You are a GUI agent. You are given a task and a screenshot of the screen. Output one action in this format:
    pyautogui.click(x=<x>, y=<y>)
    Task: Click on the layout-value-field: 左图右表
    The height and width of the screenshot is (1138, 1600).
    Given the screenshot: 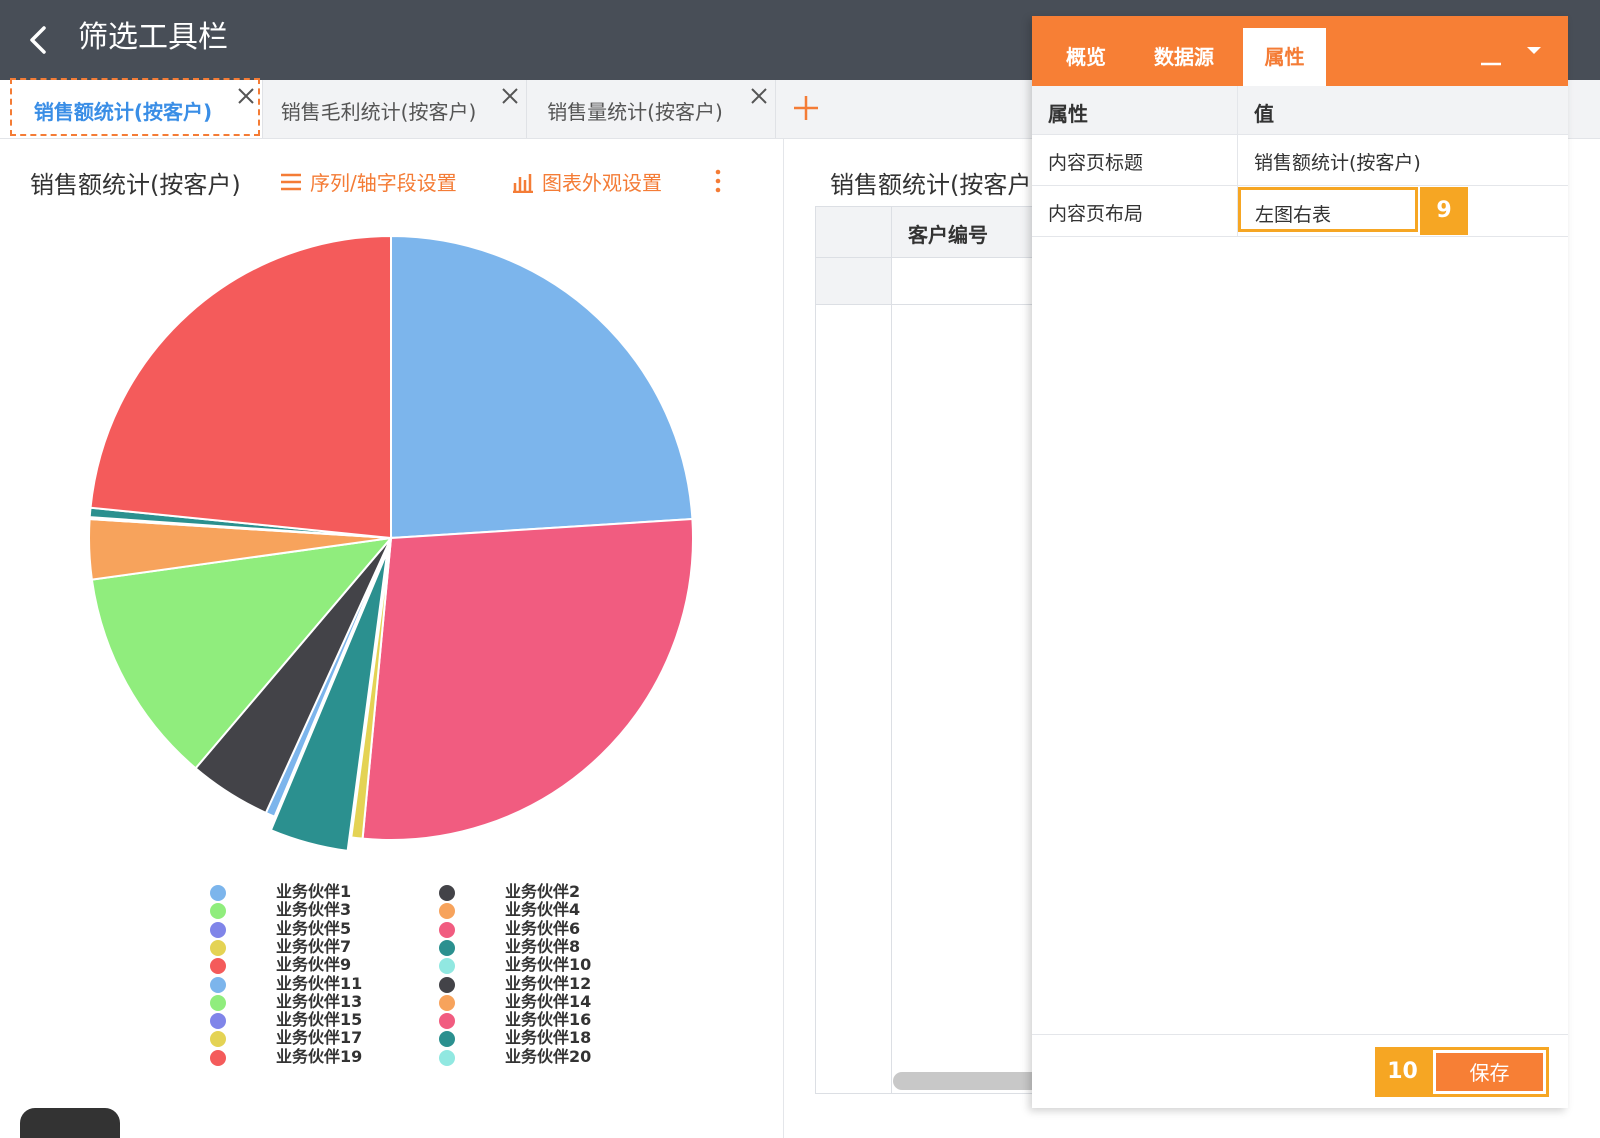 What is the action you would take?
    pyautogui.click(x=1328, y=209)
    